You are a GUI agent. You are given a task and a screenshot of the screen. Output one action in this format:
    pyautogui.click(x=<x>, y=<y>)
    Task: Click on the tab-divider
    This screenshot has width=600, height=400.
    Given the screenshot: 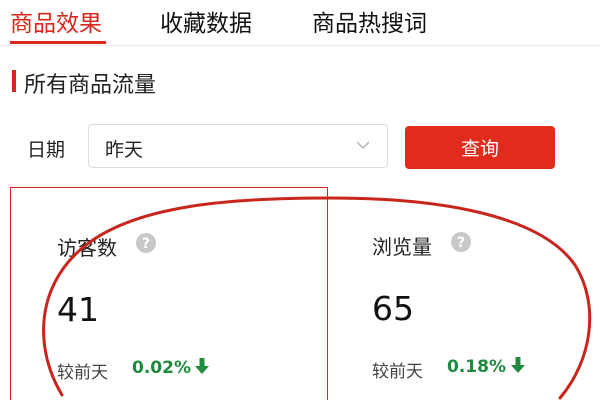 What is the action you would take?
    pyautogui.click(x=300, y=45)
    